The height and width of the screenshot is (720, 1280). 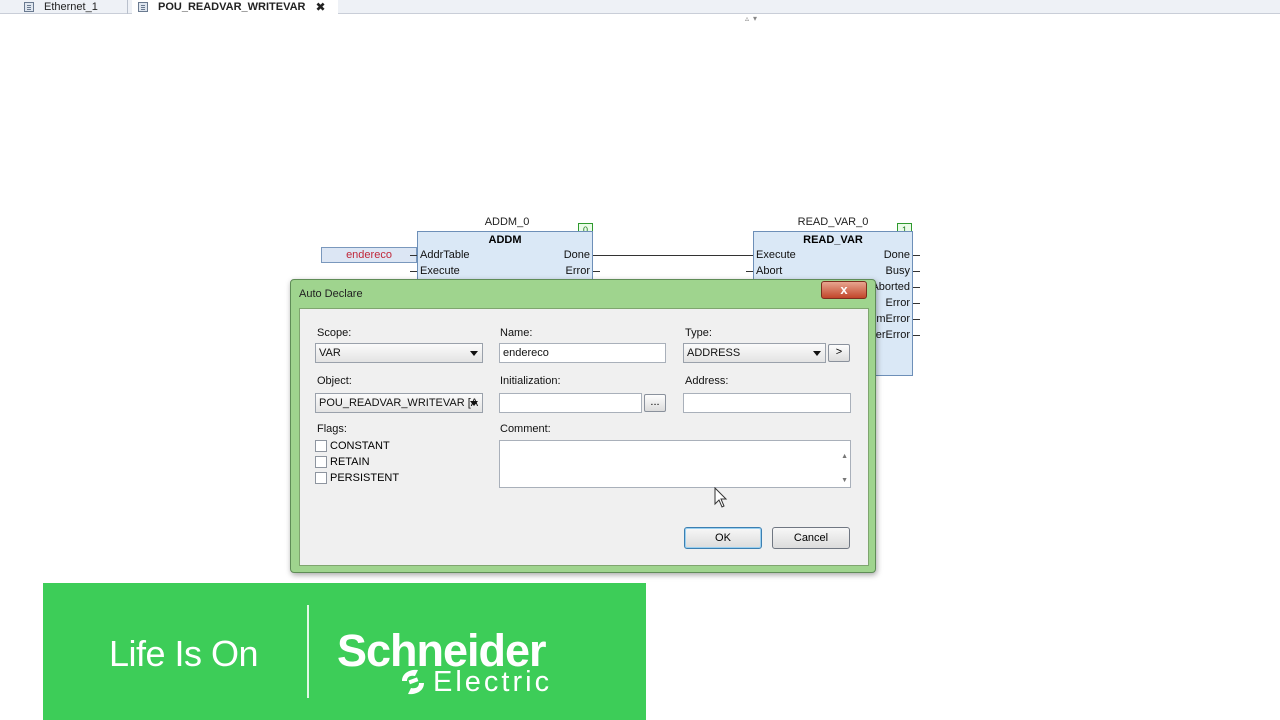 What do you see at coordinates (516, 333) in the screenshot?
I see `name-label: Name:` at bounding box center [516, 333].